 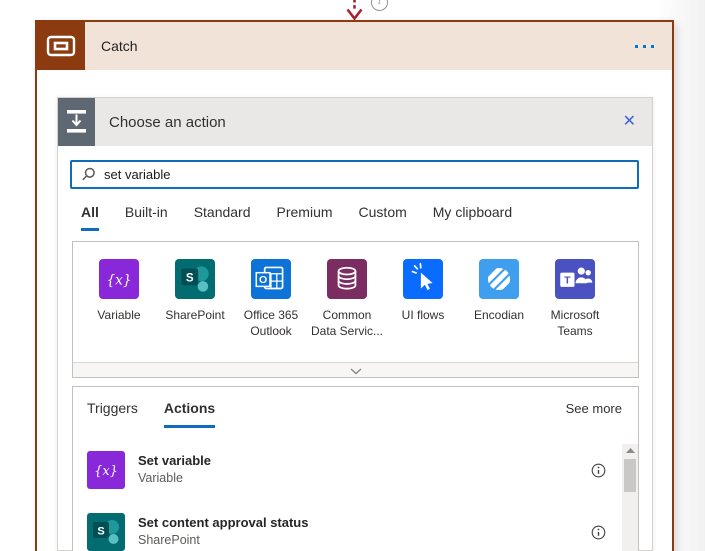 I want to click on action-item-subtitle: SharePoint, so click(x=169, y=540).